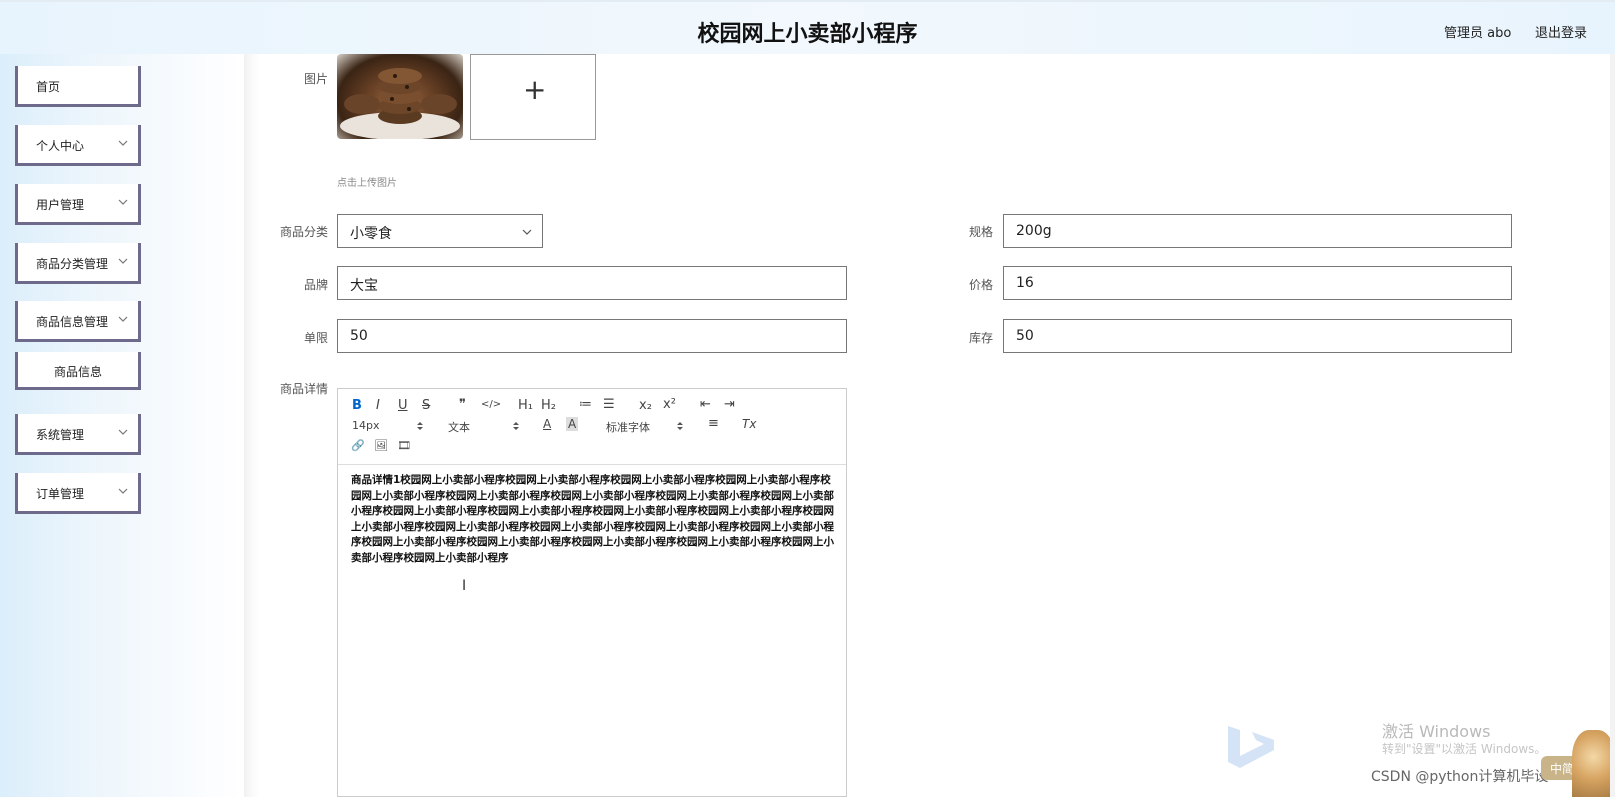 The width and height of the screenshot is (1615, 797). Describe the element at coordinates (367, 183) in the screenshot. I see `upload-hint: 点击上传图片` at that location.